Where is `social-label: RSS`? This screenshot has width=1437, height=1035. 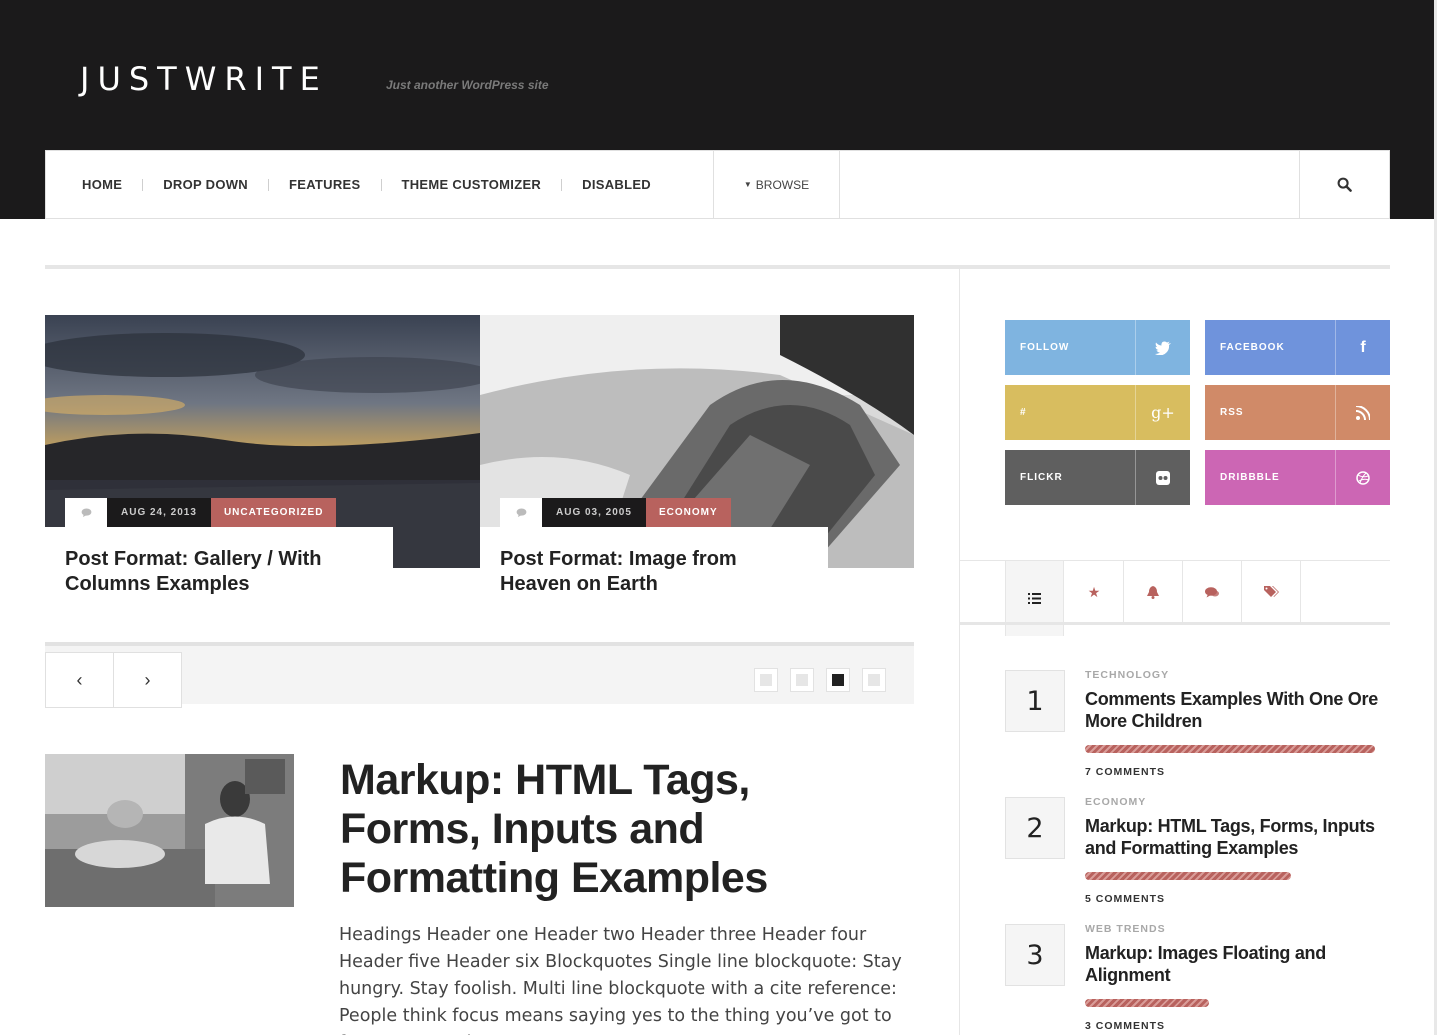 social-label: RSS is located at coordinates (1232, 412).